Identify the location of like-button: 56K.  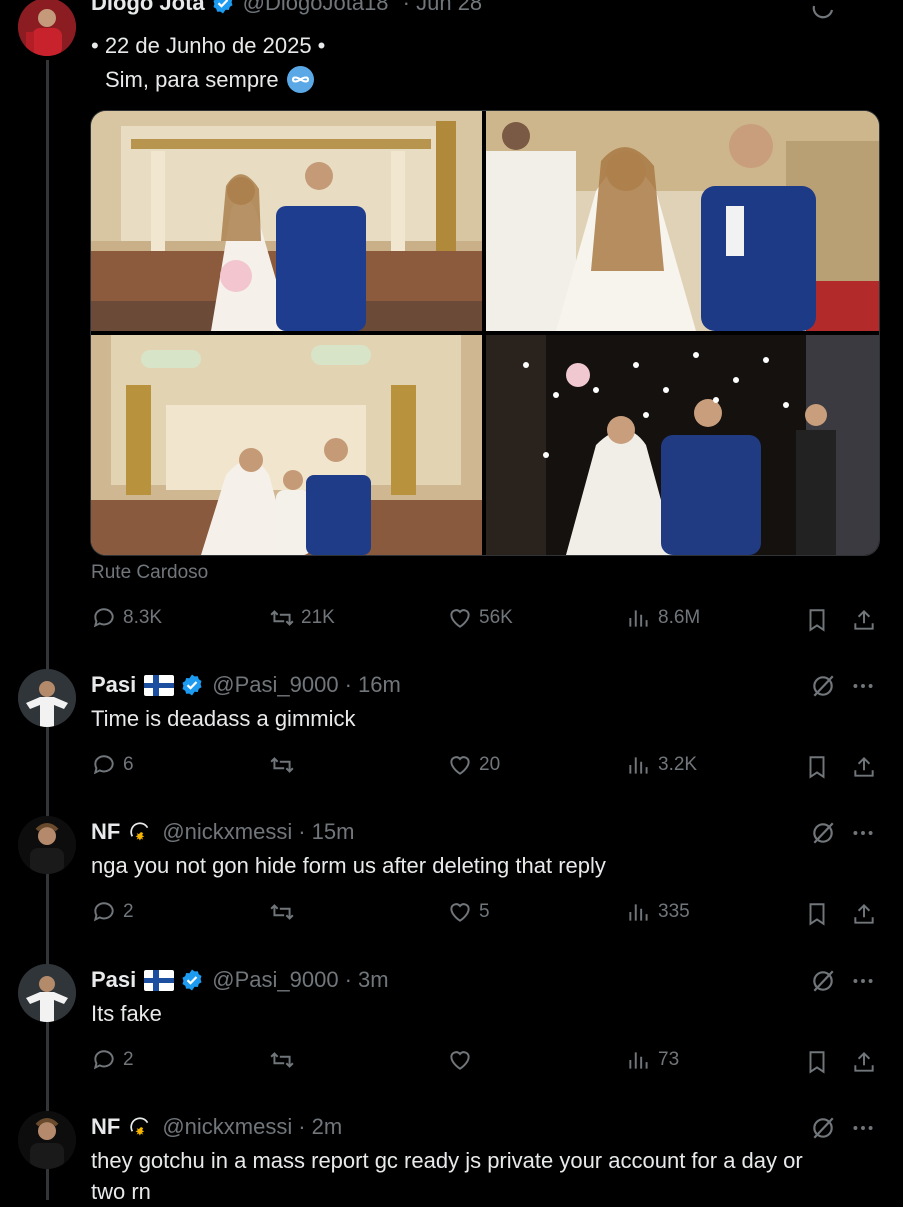
(480, 618).